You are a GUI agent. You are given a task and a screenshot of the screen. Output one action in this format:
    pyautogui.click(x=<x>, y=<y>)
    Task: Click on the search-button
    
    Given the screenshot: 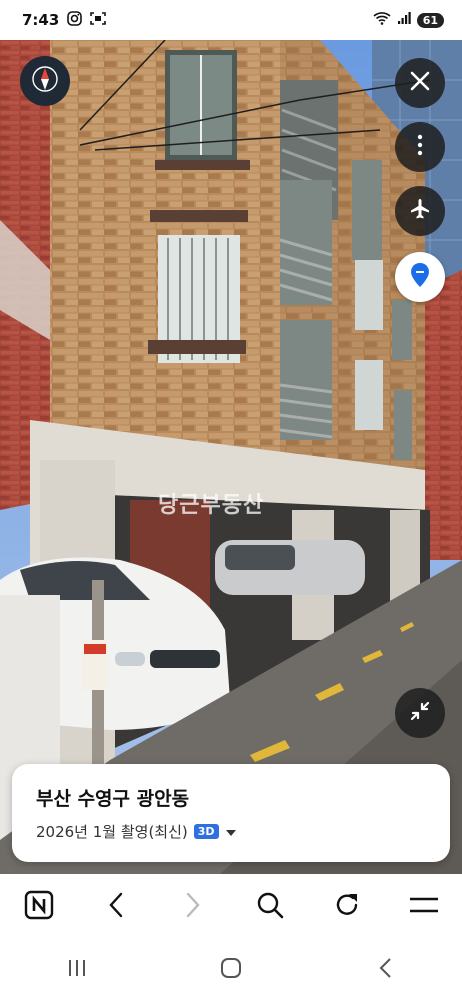 What is the action you would take?
    pyautogui.click(x=270, y=907)
    